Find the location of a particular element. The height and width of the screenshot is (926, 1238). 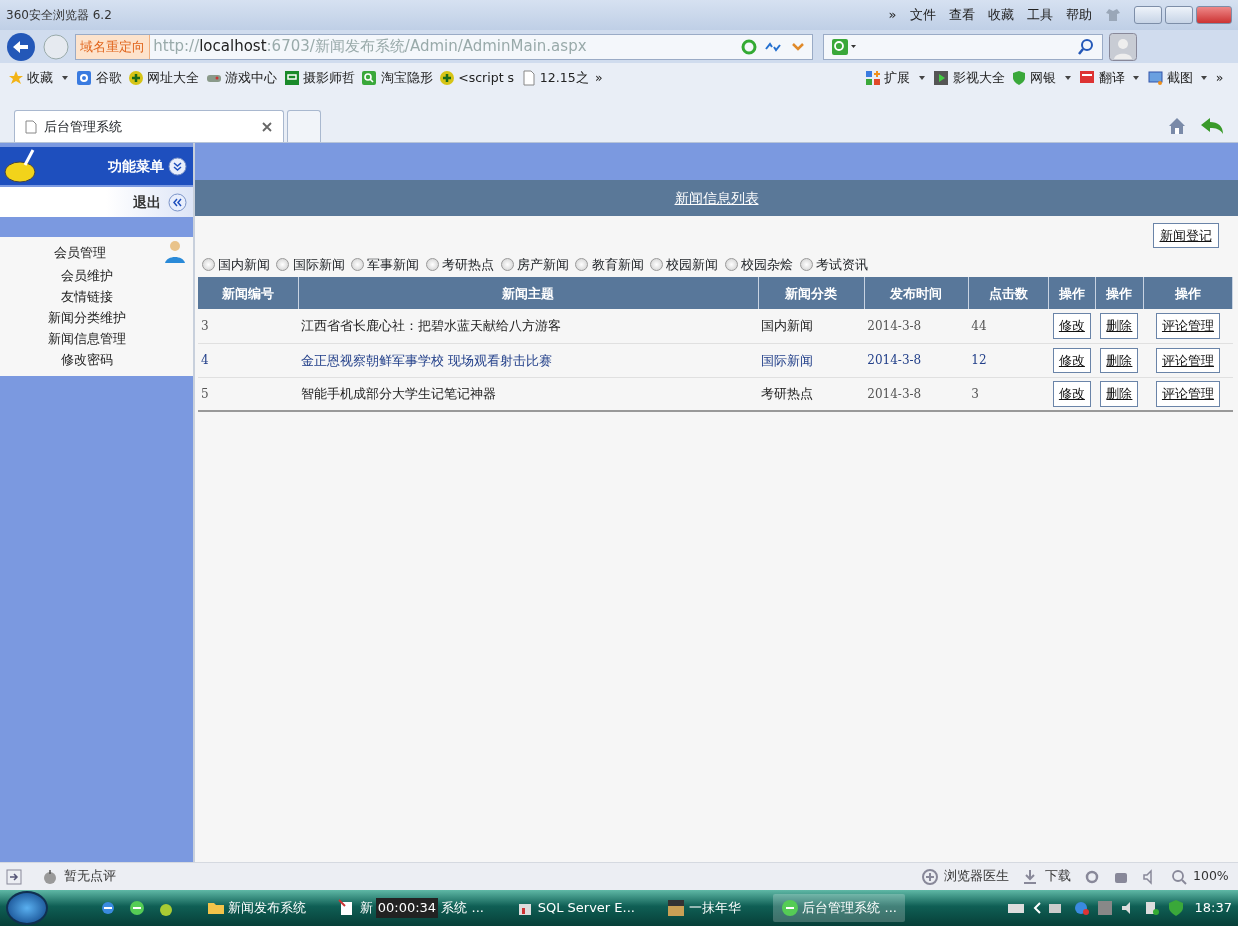

expand-icon is located at coordinates (177, 166).